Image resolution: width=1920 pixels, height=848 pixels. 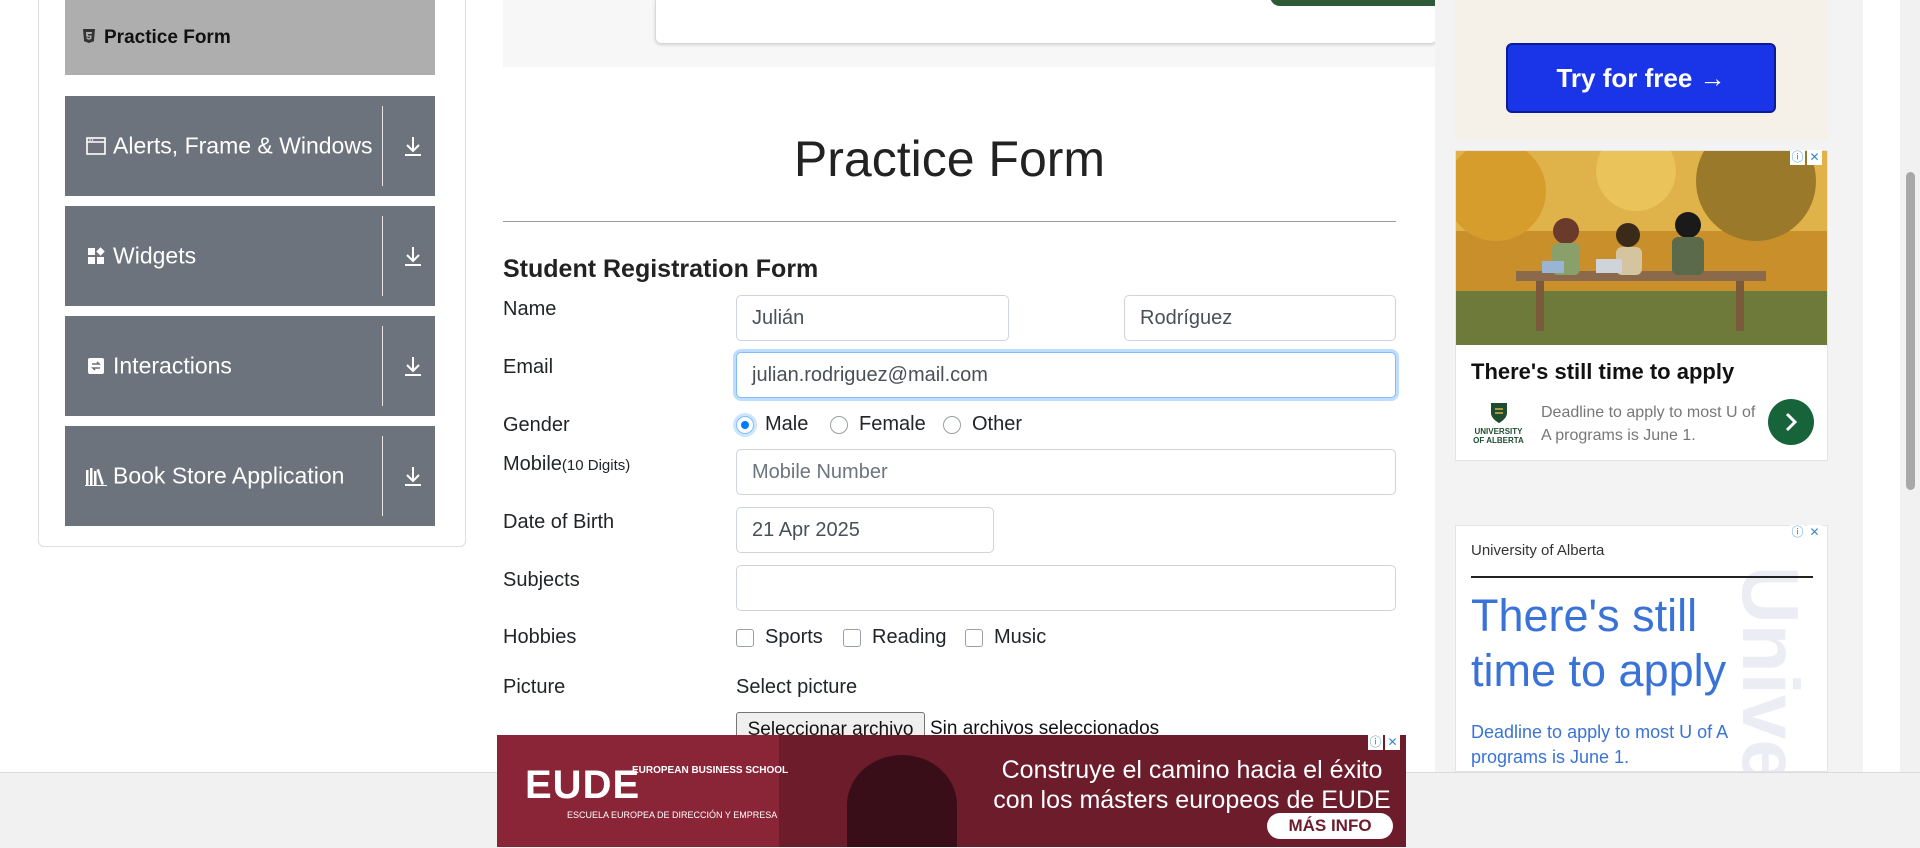 I want to click on last-name-input: Rodríguez, so click(x=1260, y=318).